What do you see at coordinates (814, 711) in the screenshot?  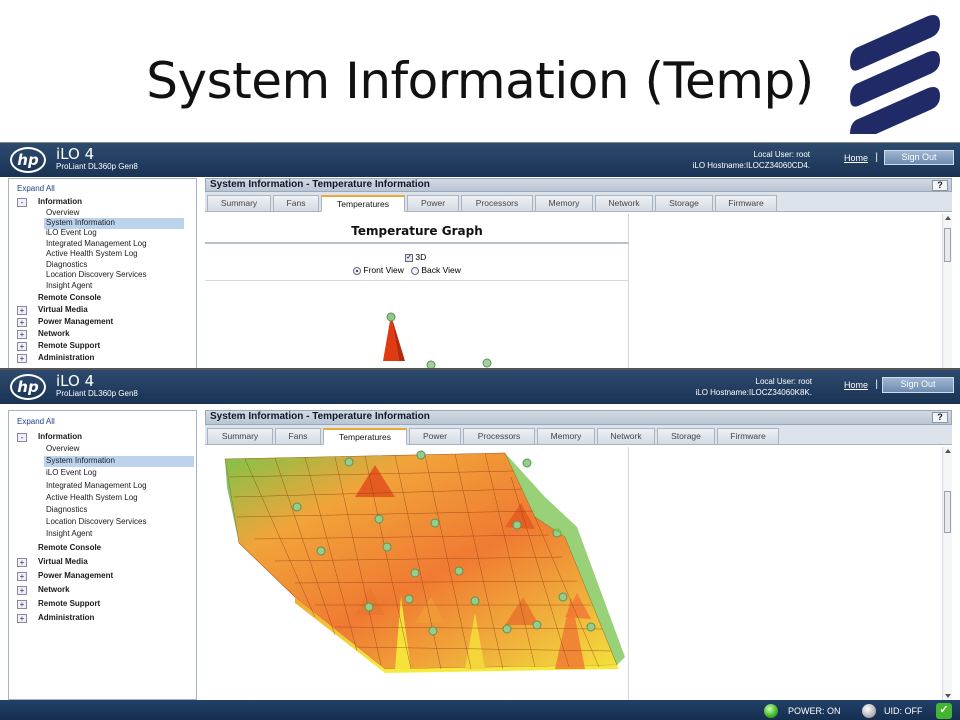 I see `power-status: POWER: ON` at bounding box center [814, 711].